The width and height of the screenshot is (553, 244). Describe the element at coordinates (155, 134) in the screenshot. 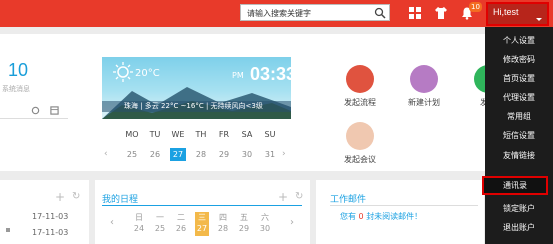

I see `weekday-label: TU` at that location.